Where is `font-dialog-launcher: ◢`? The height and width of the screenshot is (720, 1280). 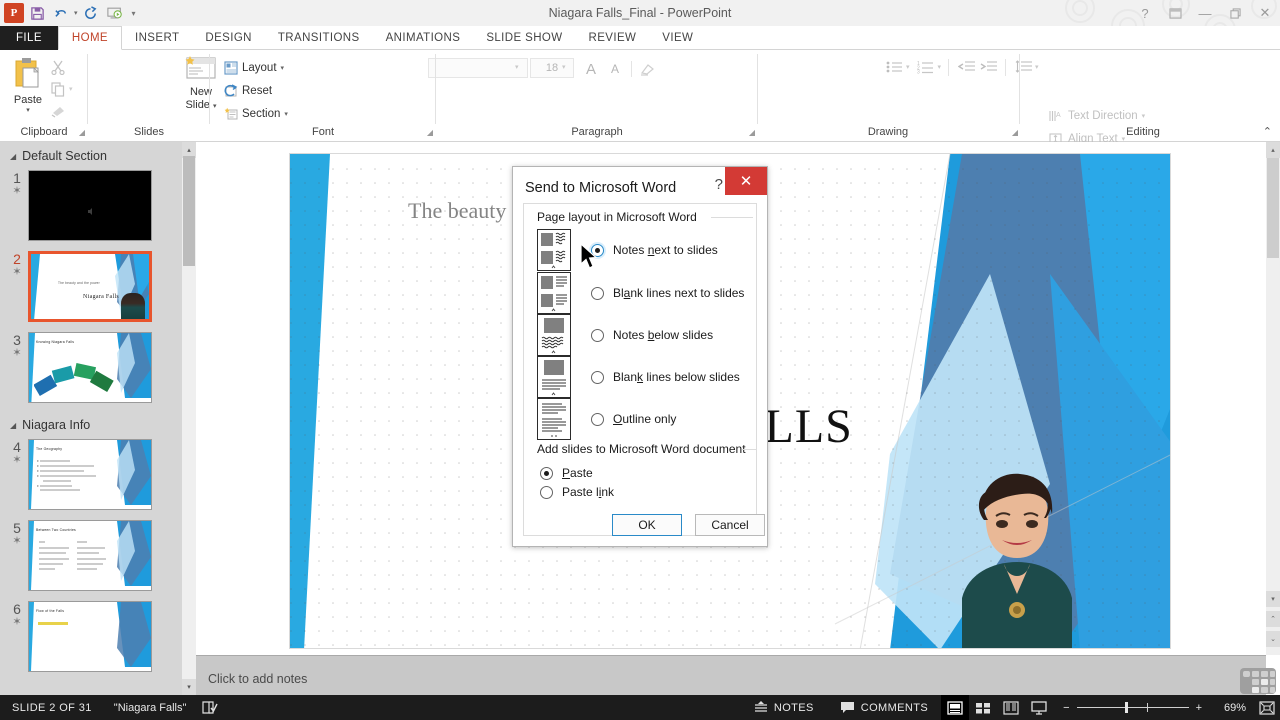
font-dialog-launcher: ◢ is located at coordinates (430, 132).